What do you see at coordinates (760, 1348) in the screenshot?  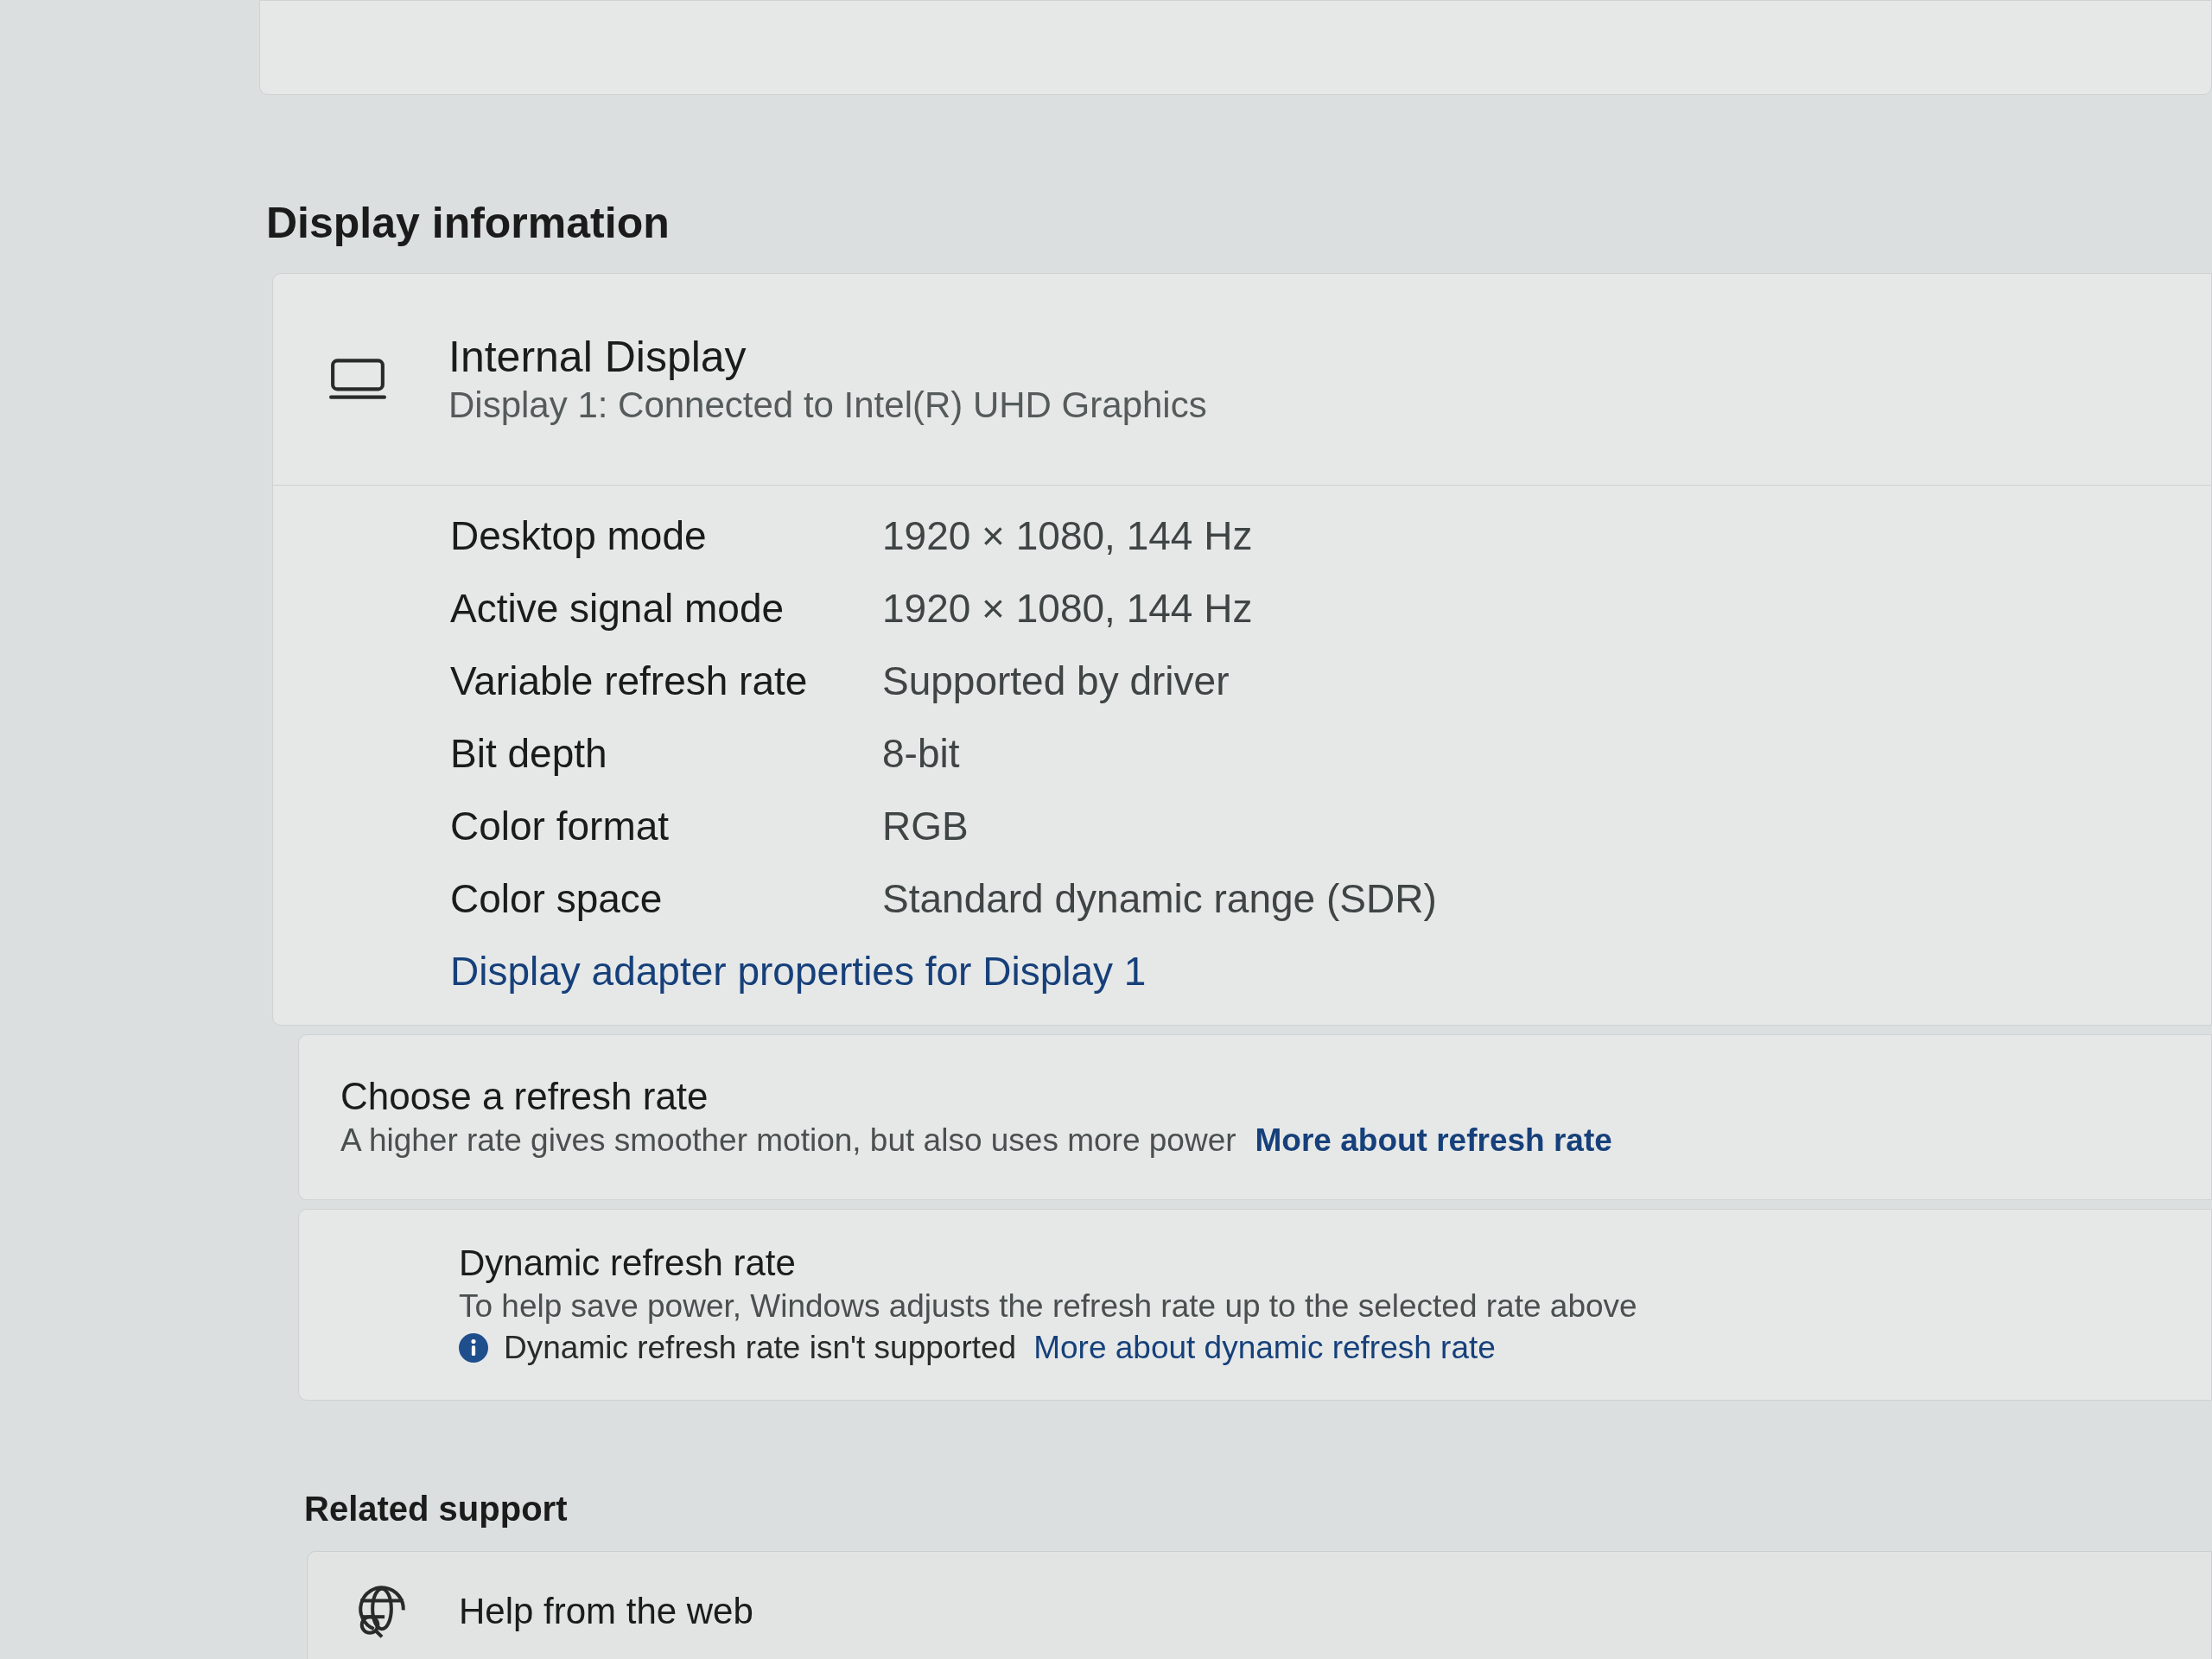 I see `dynamic-refresh-notice: Dynamic refresh rate isn't supported` at bounding box center [760, 1348].